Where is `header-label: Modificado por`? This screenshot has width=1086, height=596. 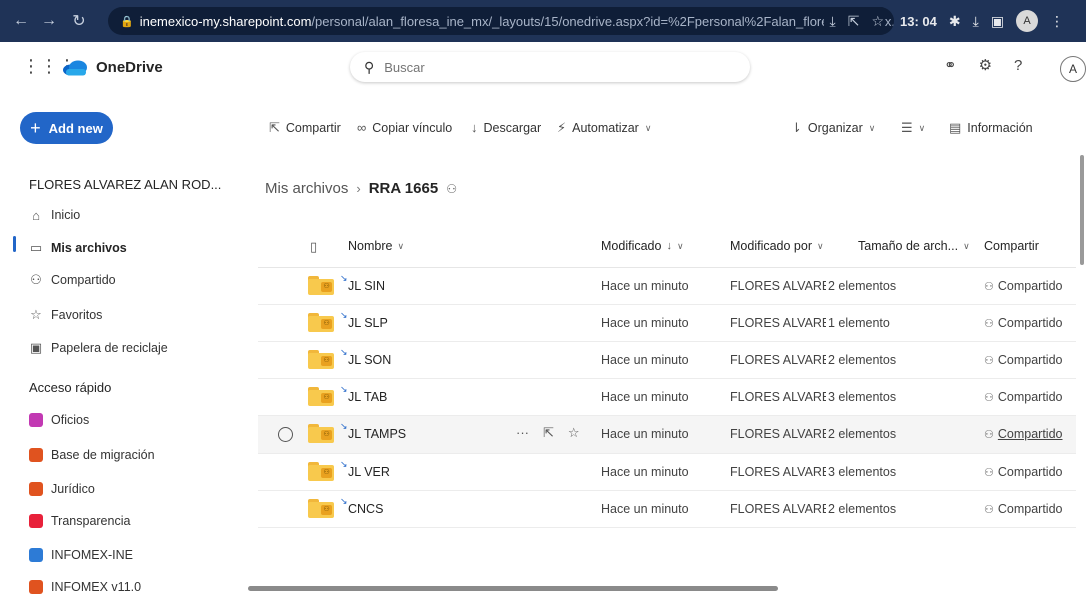
header-label: Modificado por is located at coordinates (771, 246).